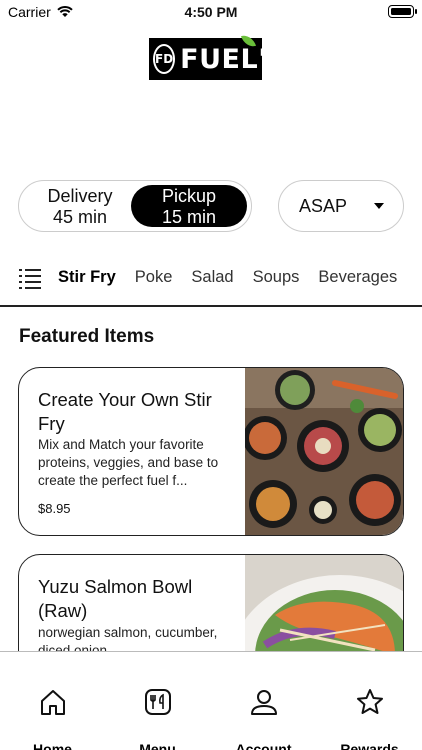  I want to click on bottom-tab-bar: Home Menu Account Rewards, so click(211, 700).